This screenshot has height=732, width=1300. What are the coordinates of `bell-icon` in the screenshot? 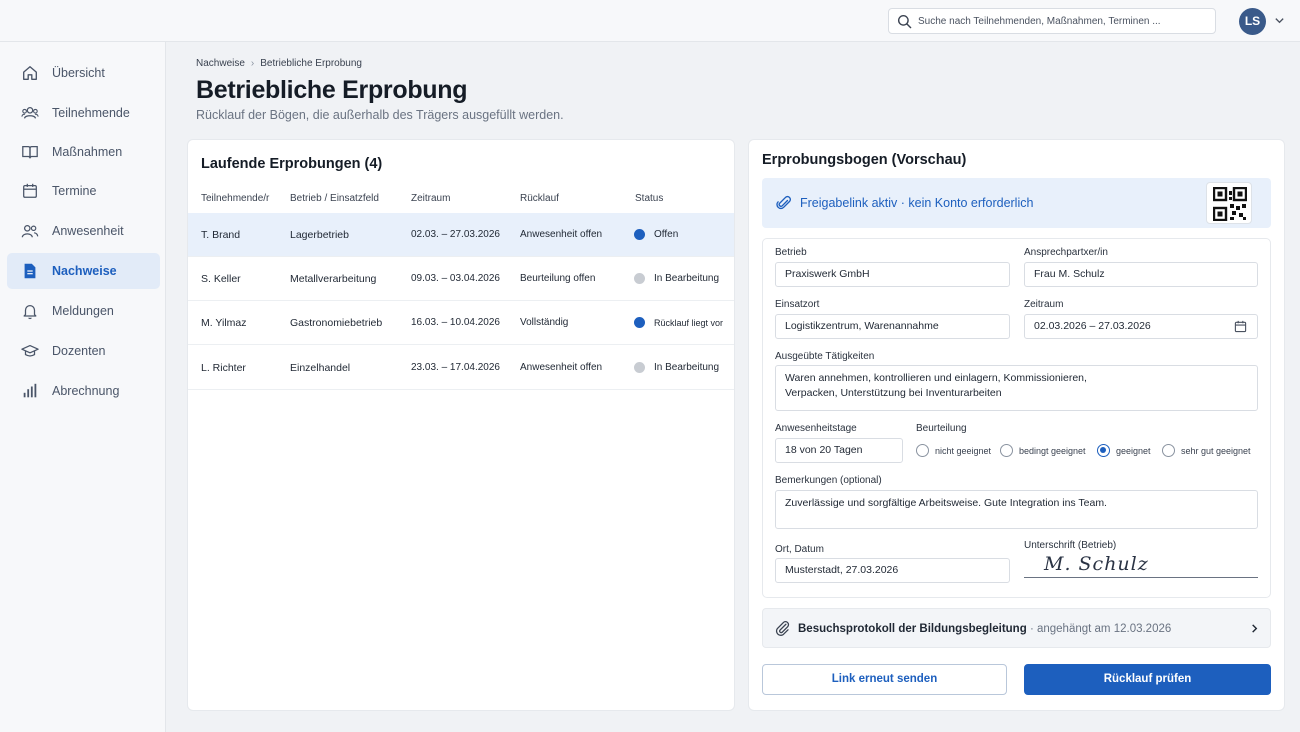 It's located at (30, 311).